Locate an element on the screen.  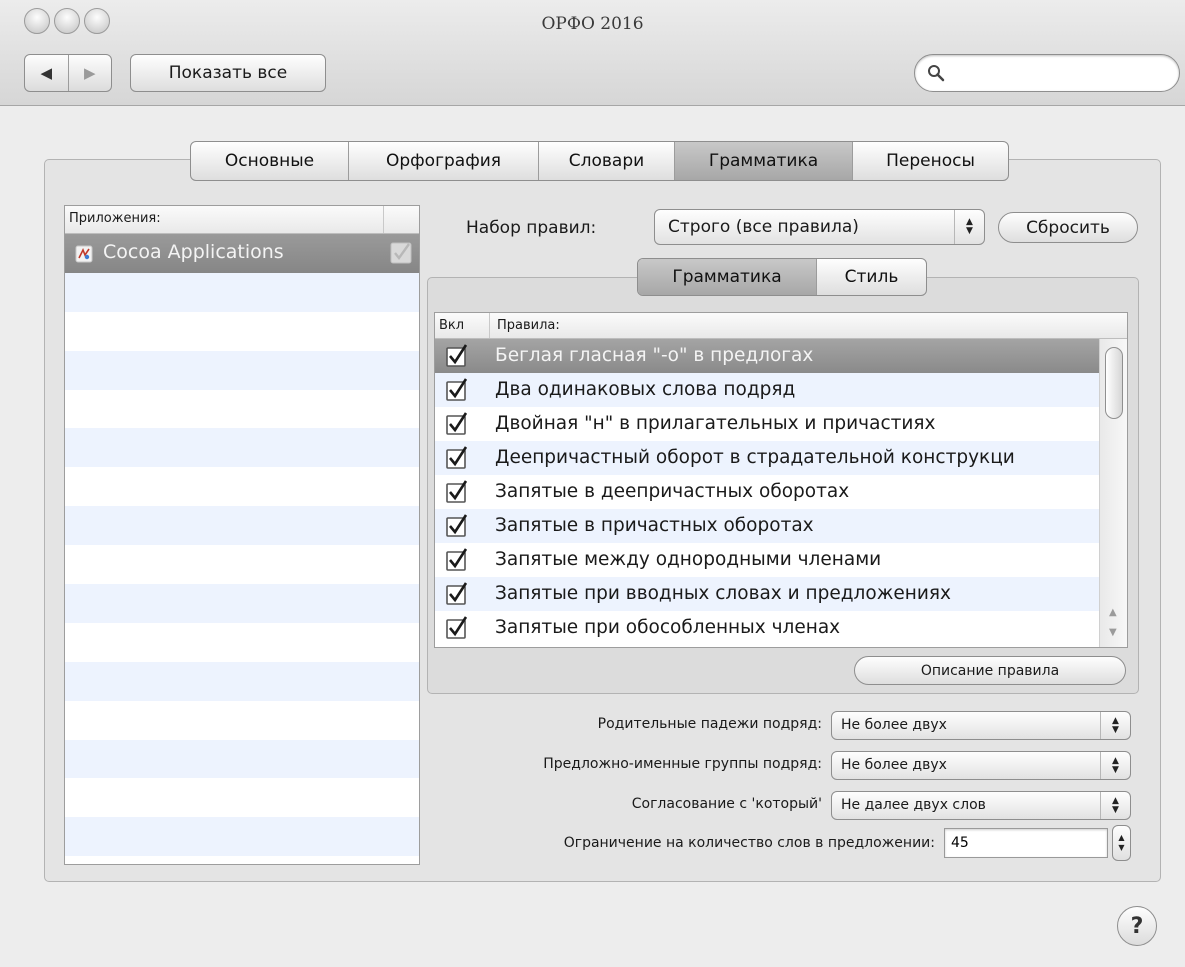
window-title: ОРФО 2016 is located at coordinates (592, 24).